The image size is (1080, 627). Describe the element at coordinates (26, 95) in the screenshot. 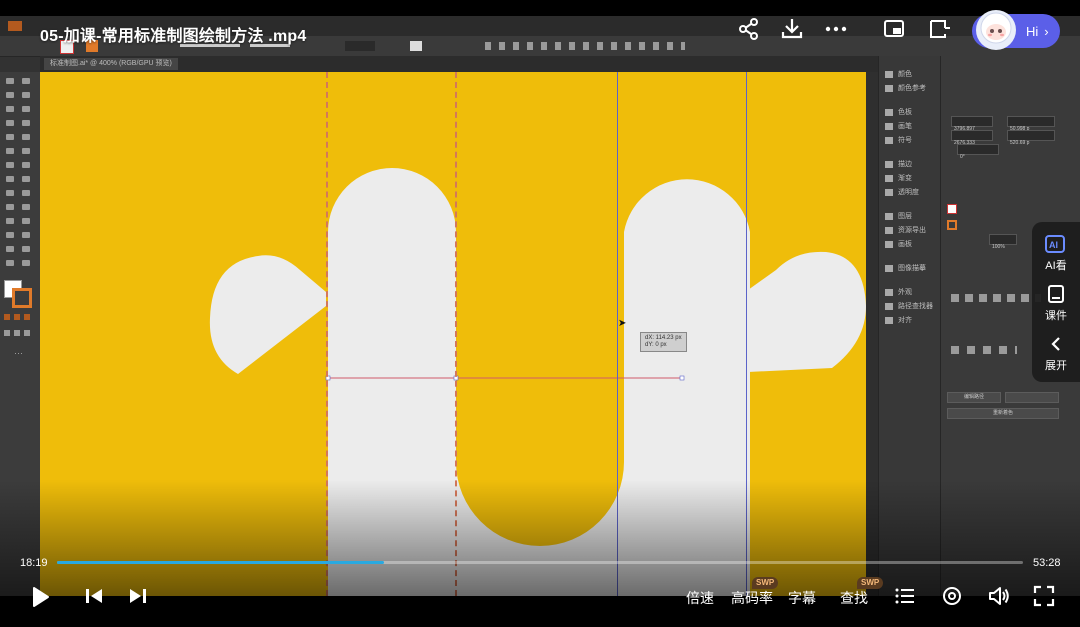

I see `lasso-tool-icon` at that location.